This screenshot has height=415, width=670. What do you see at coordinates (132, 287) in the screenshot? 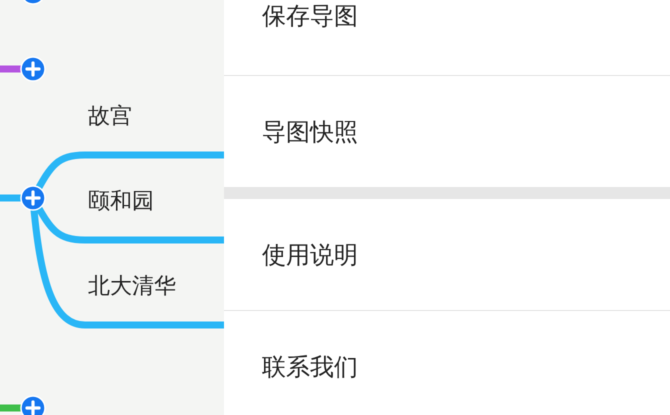
I see `node-label: 北大清华` at bounding box center [132, 287].